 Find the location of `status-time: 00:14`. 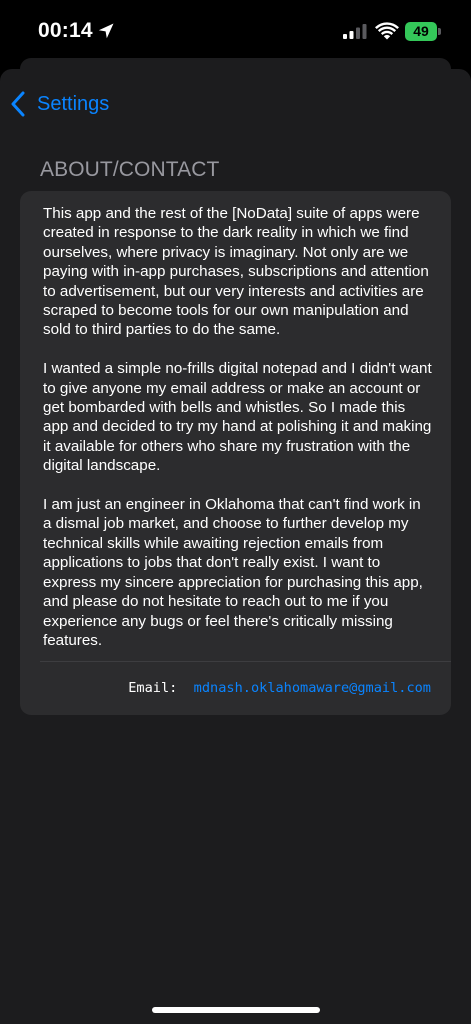

status-time: 00:14 is located at coordinates (65, 30).